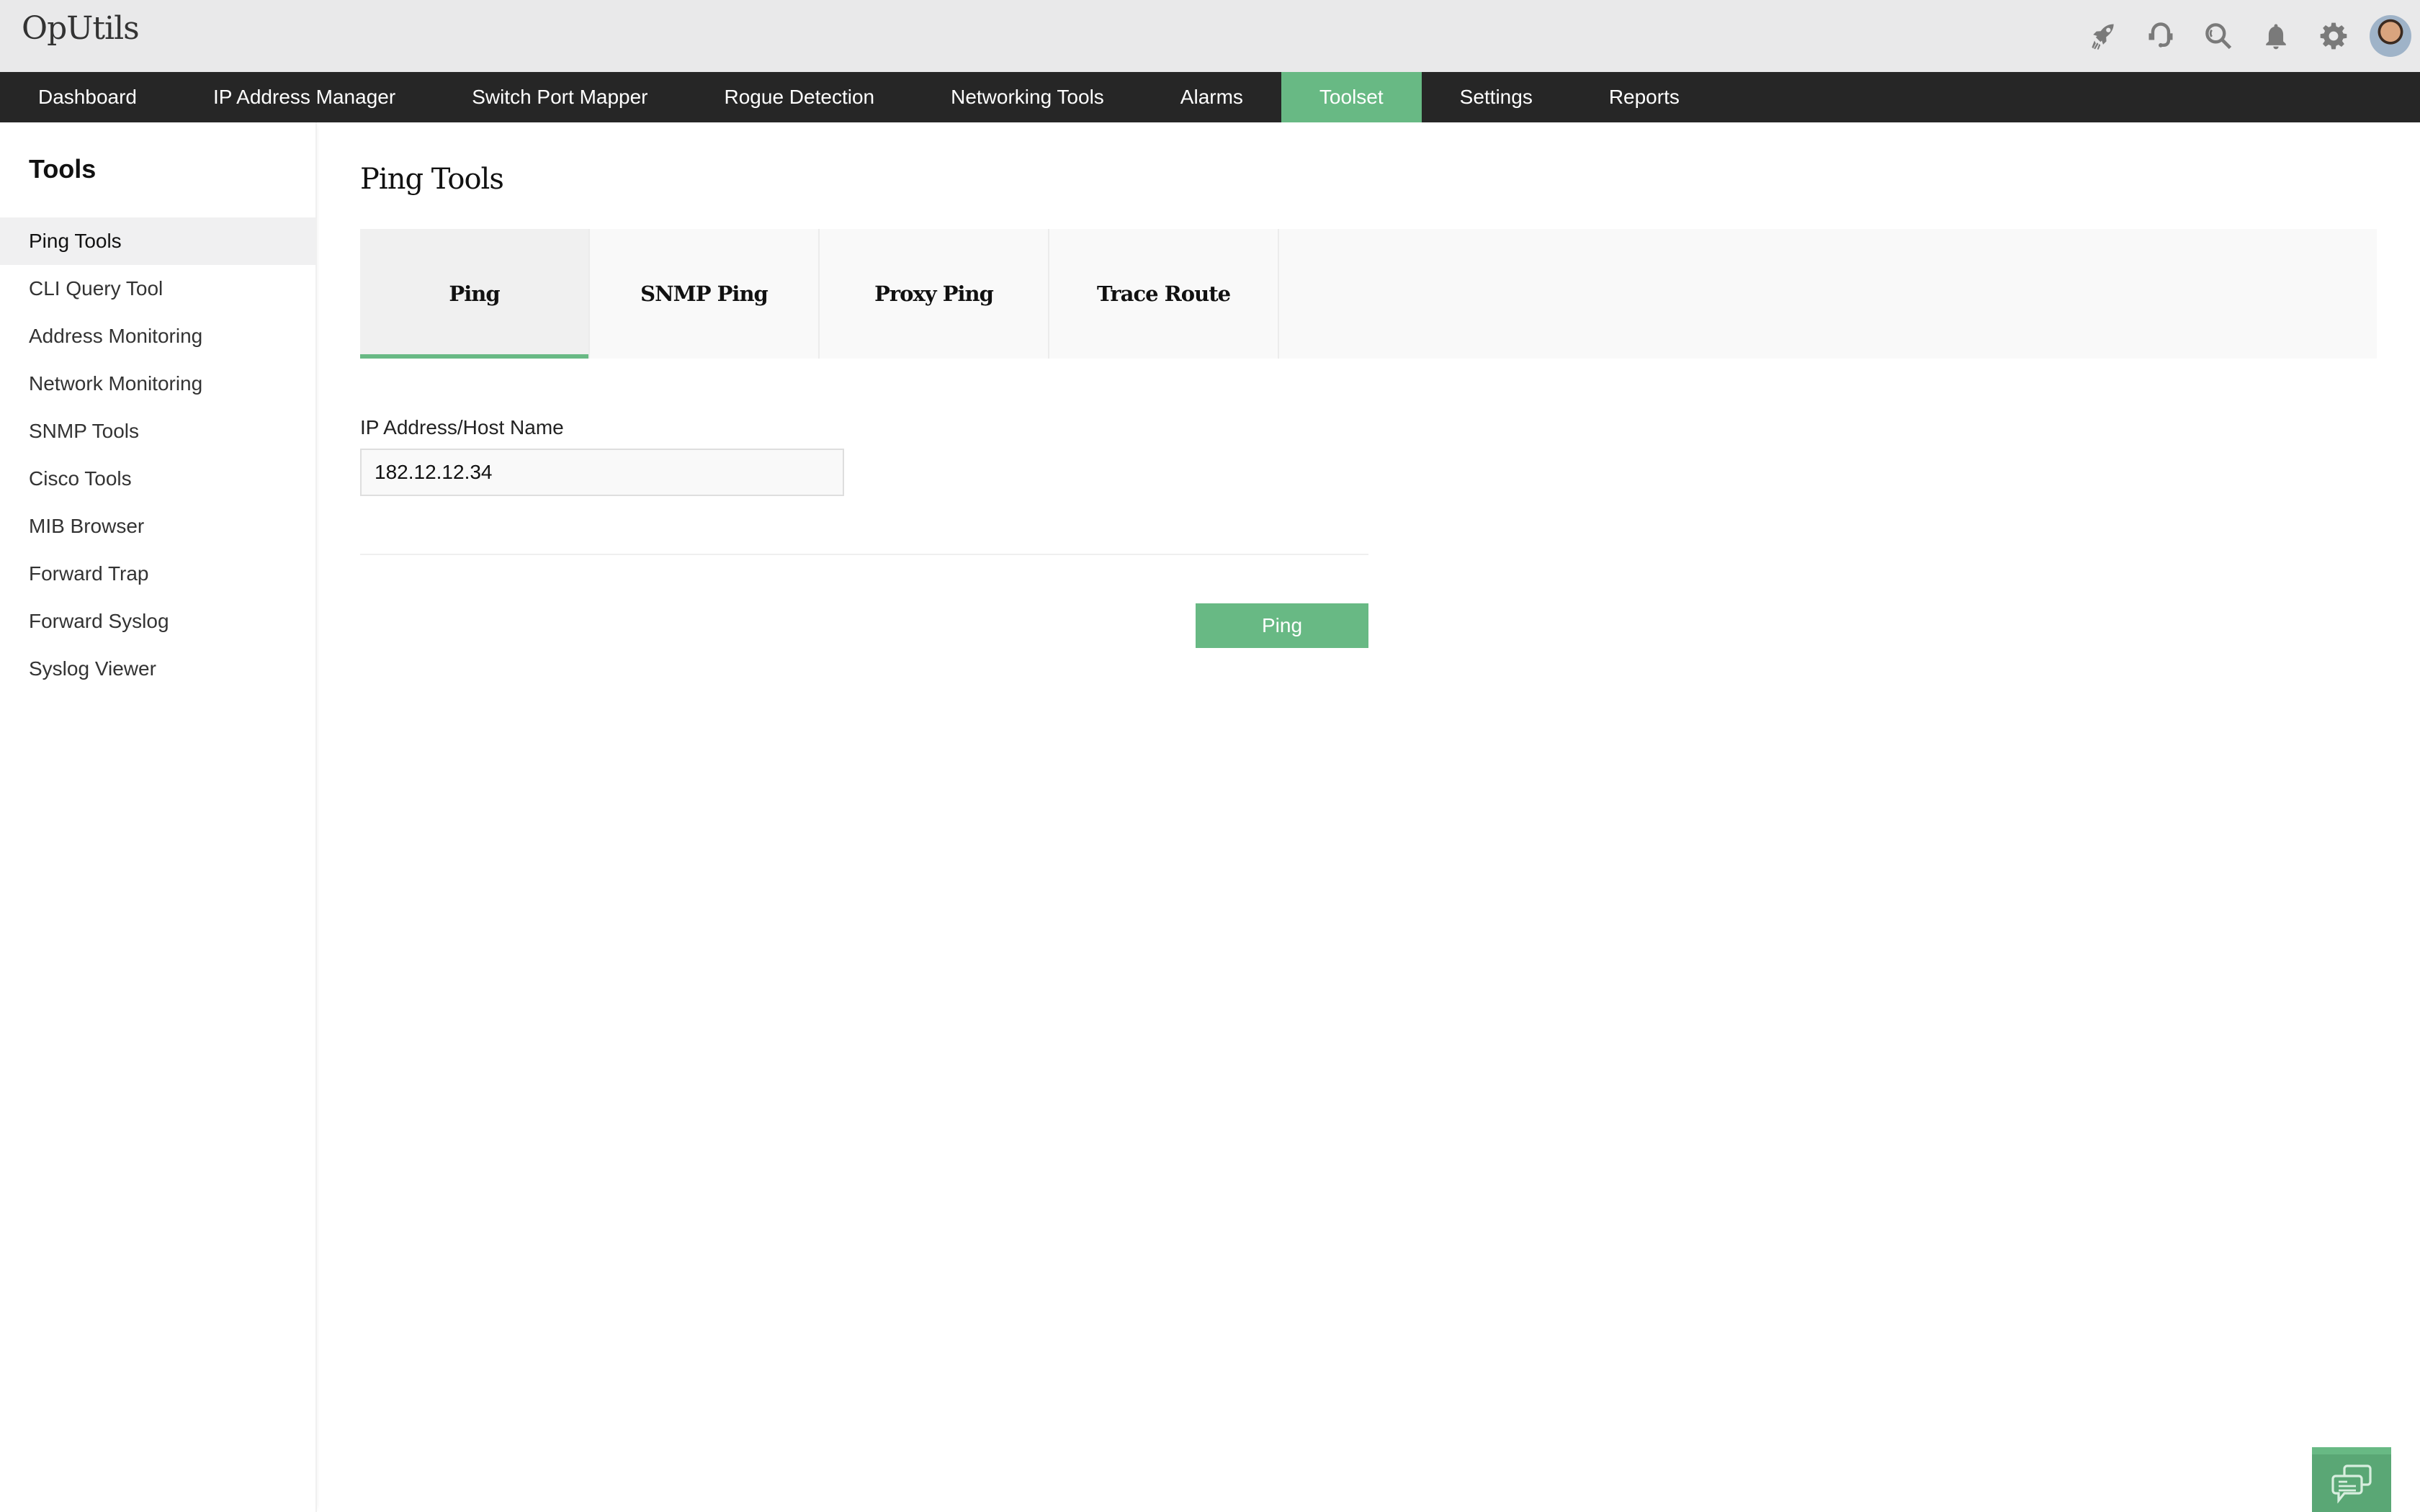 The width and height of the screenshot is (2420, 1512). What do you see at coordinates (799, 97) in the screenshot?
I see `nav-rogue-detection: Rogue Detection` at bounding box center [799, 97].